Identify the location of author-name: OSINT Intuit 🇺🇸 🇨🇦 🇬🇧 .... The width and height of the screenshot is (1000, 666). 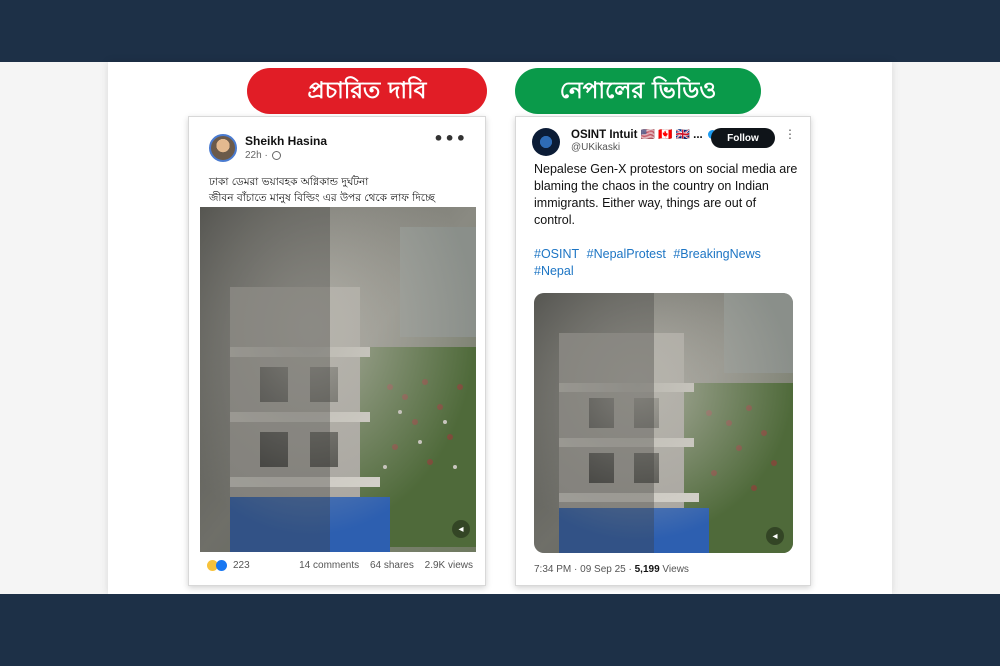
(644, 134).